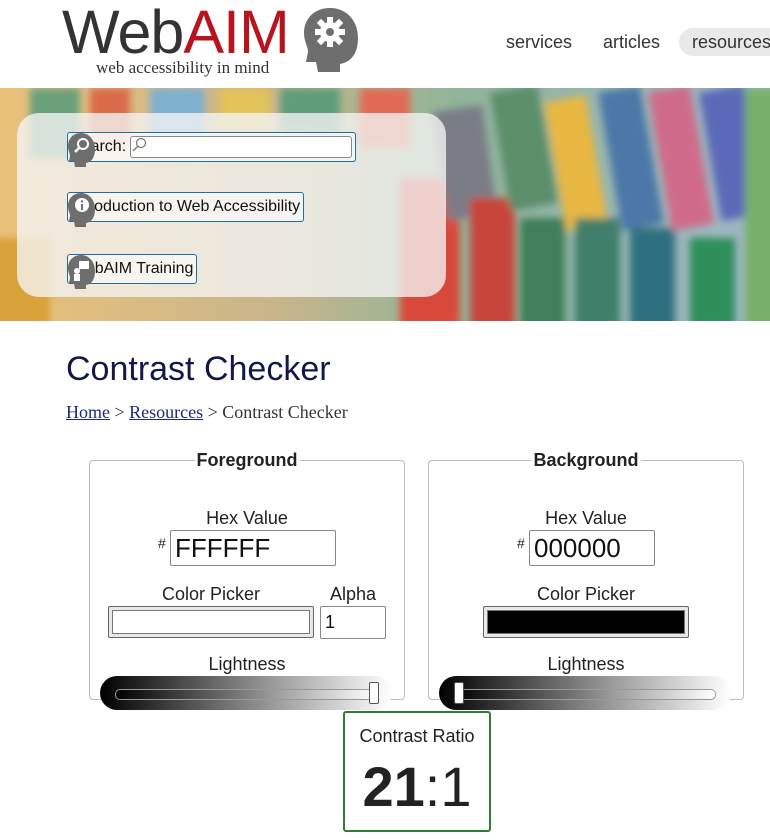 This screenshot has height=840, width=770. Describe the element at coordinates (592, 548) in the screenshot. I see `bg-hex-input: 000000` at that location.